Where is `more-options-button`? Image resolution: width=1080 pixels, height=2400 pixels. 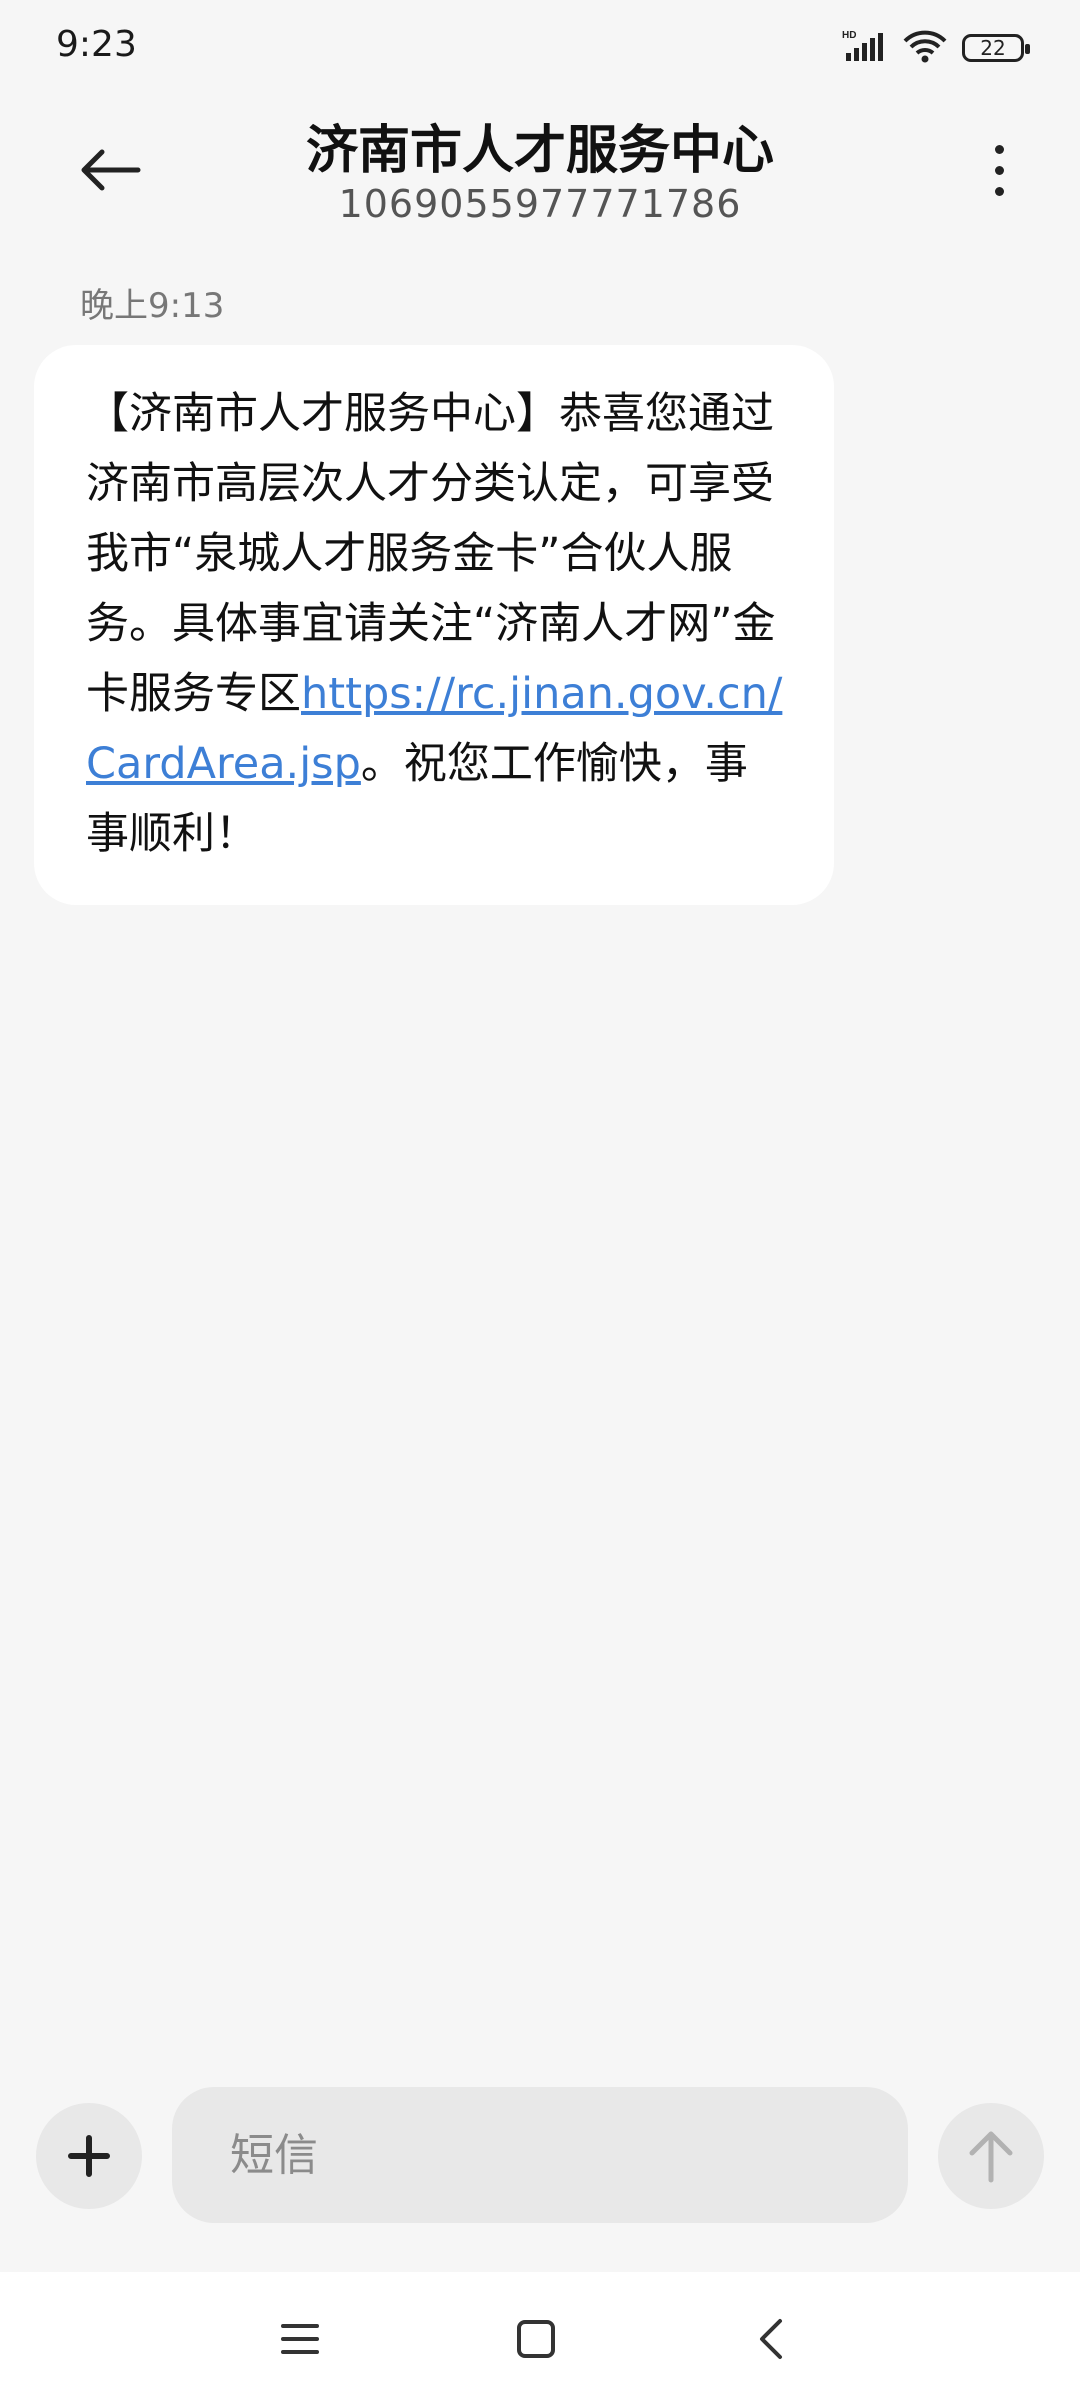
more-options-button is located at coordinates (999, 170).